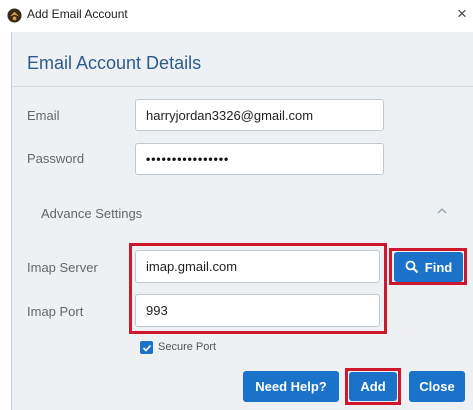  What do you see at coordinates (188, 159) in the screenshot?
I see `password-value: ••••••••••••••••` at bounding box center [188, 159].